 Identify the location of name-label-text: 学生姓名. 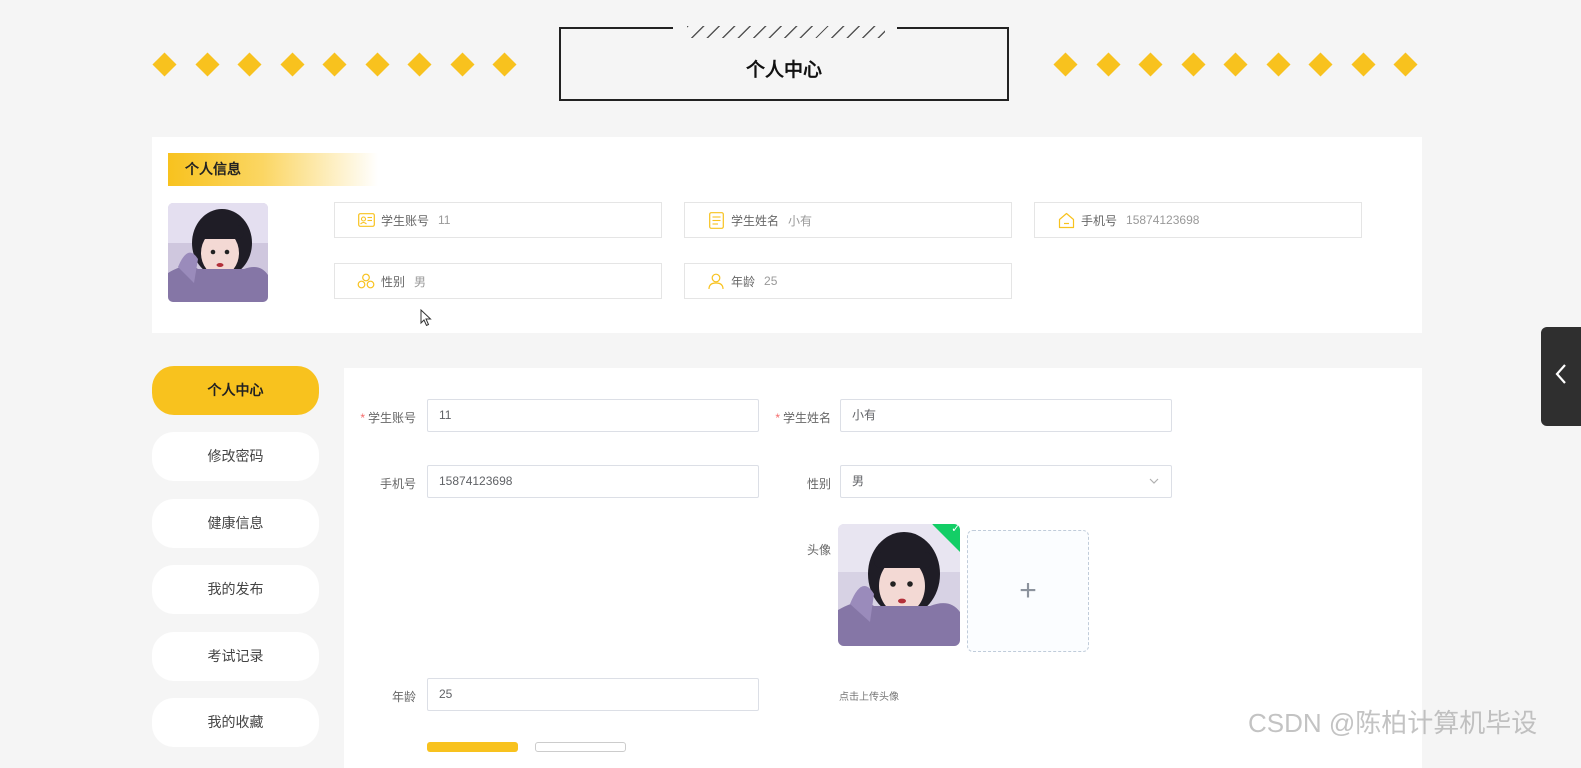
(806, 418).